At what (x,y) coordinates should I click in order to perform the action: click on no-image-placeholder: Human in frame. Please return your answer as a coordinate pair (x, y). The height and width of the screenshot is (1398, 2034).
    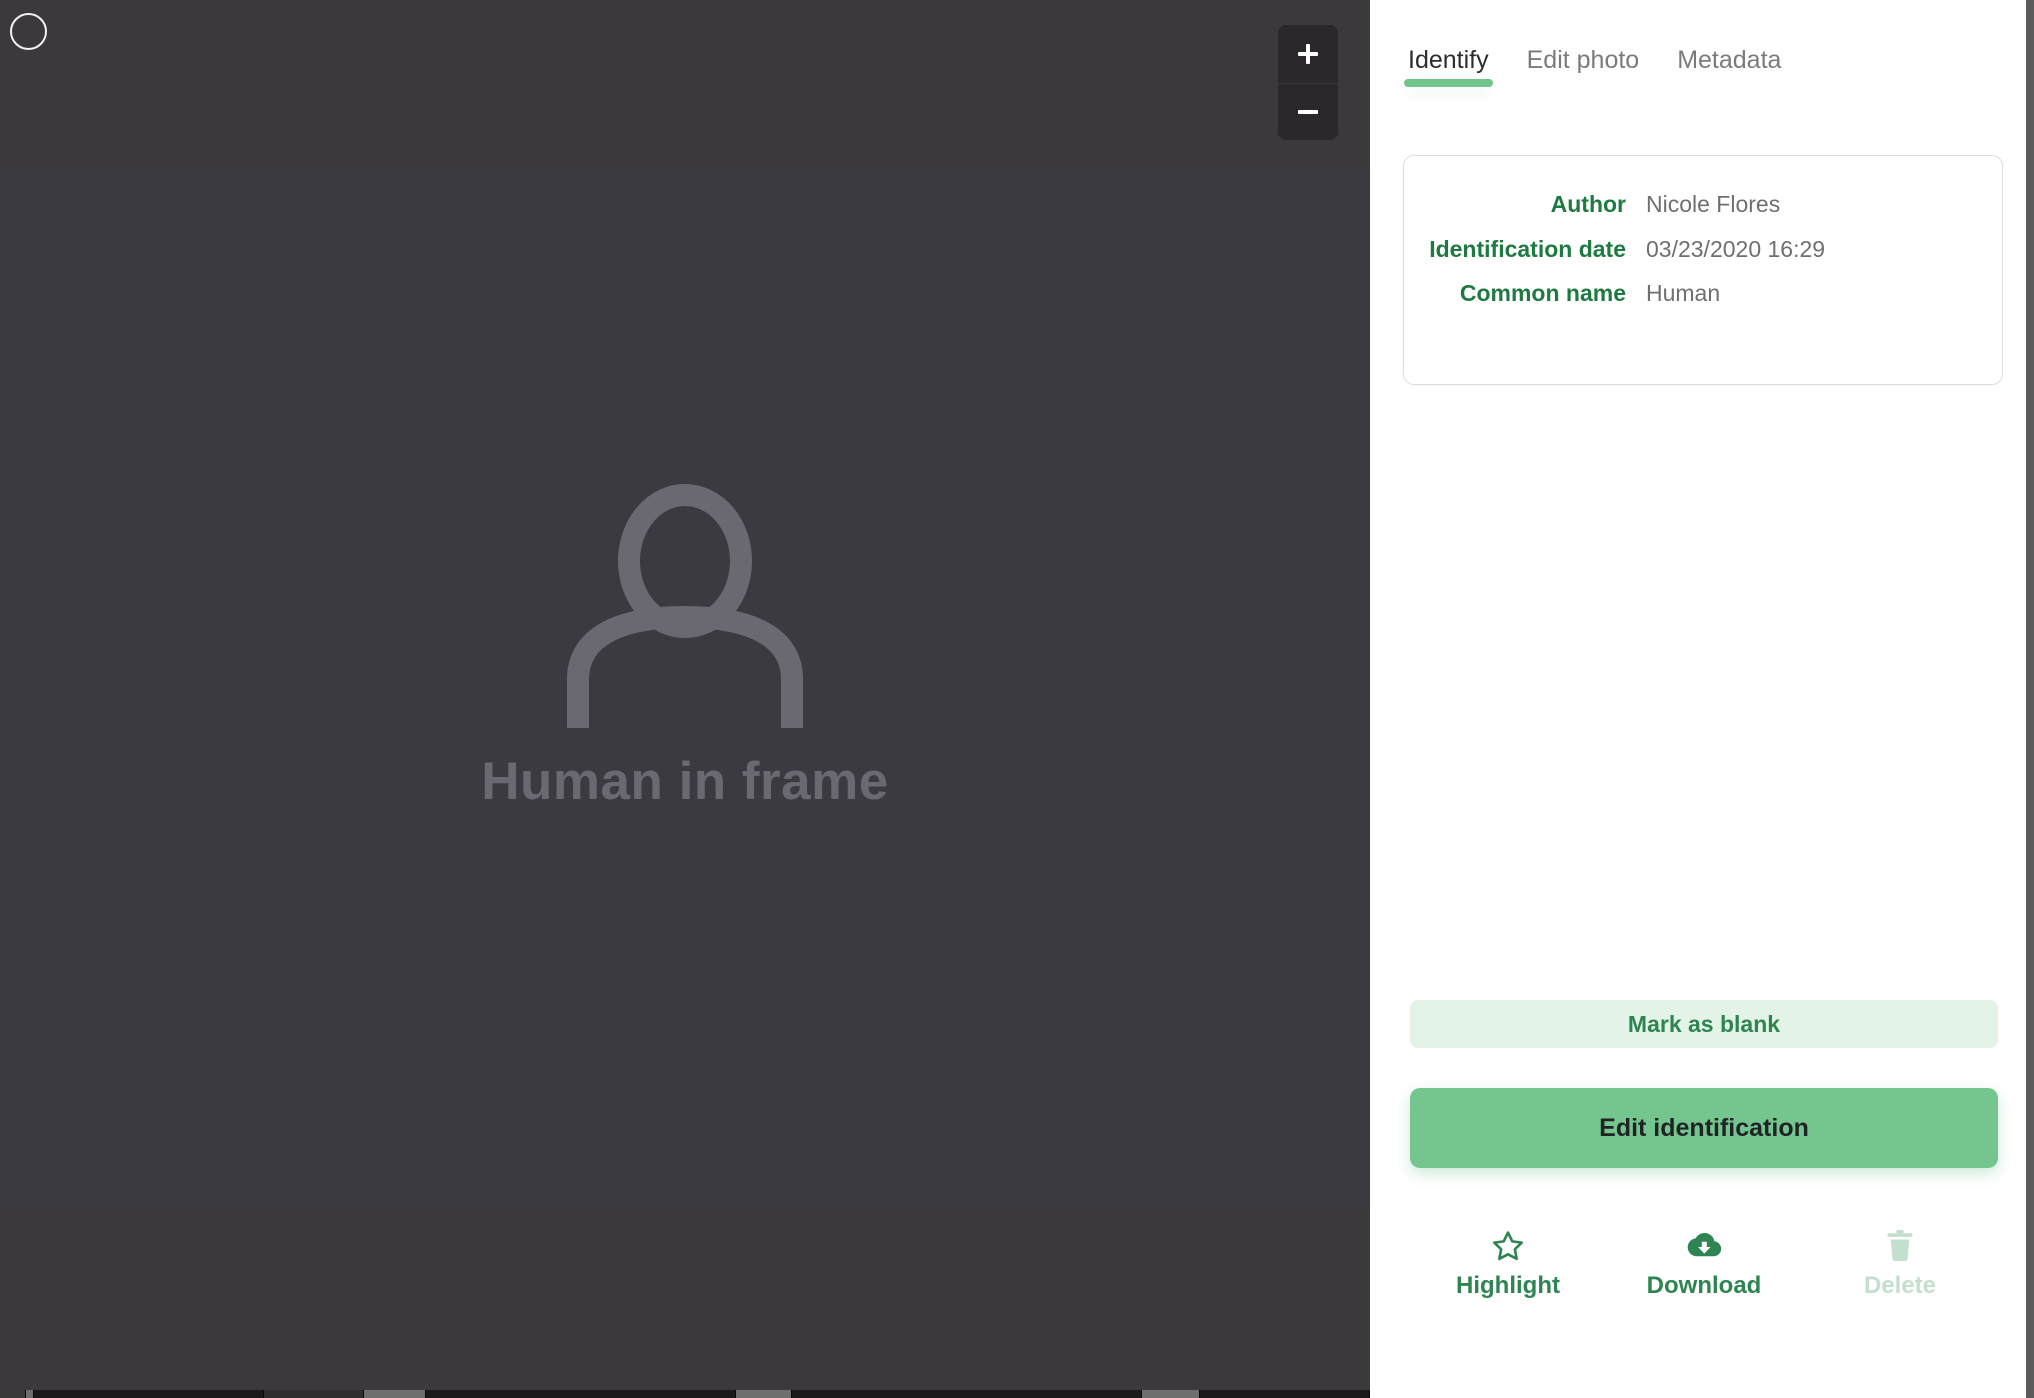
    Looking at the image, I should click on (685, 647).